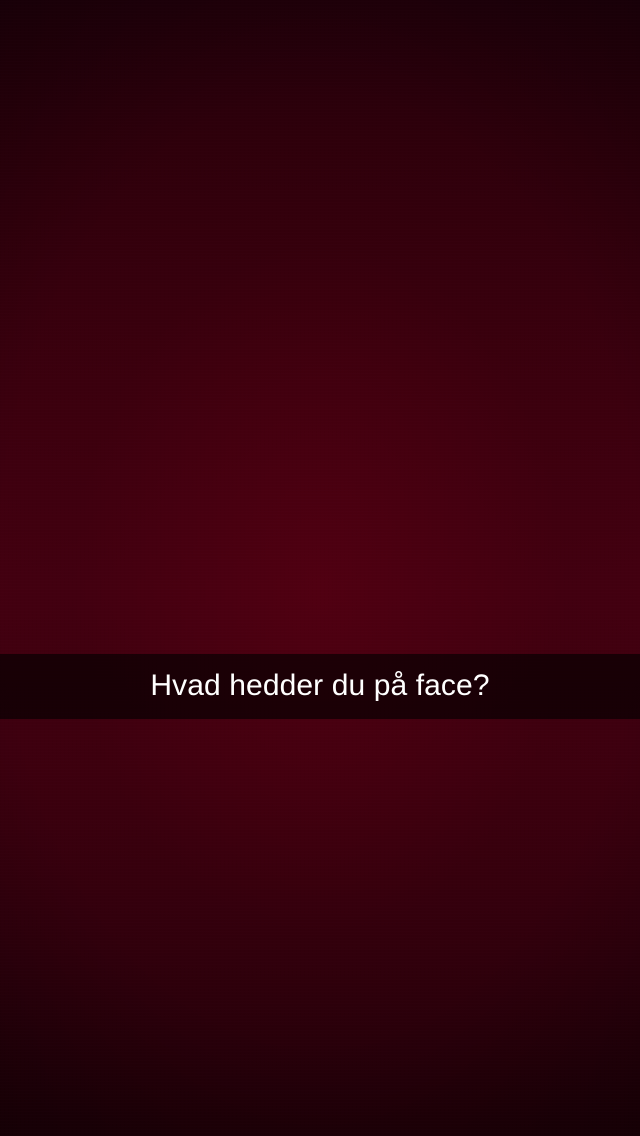 This screenshot has width=640, height=1136. I want to click on caption-text: Hvad hedder du på face?, so click(320, 685).